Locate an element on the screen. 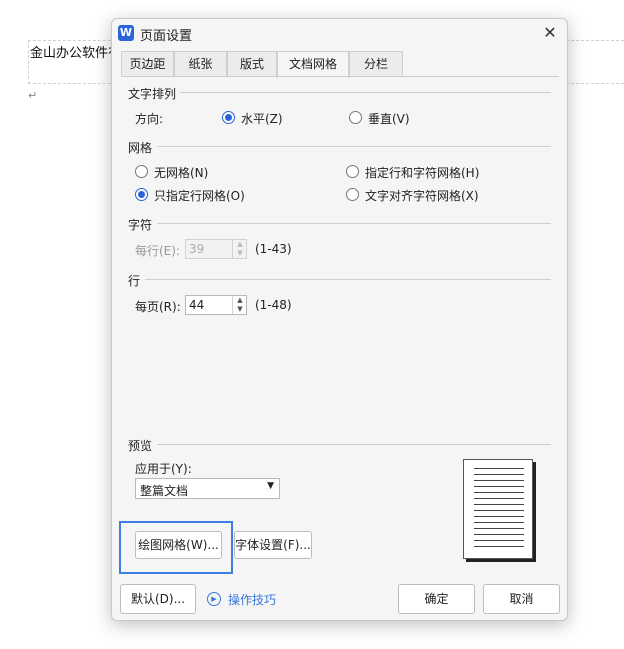  chars-per-line-value: 39 is located at coordinates (197, 249).